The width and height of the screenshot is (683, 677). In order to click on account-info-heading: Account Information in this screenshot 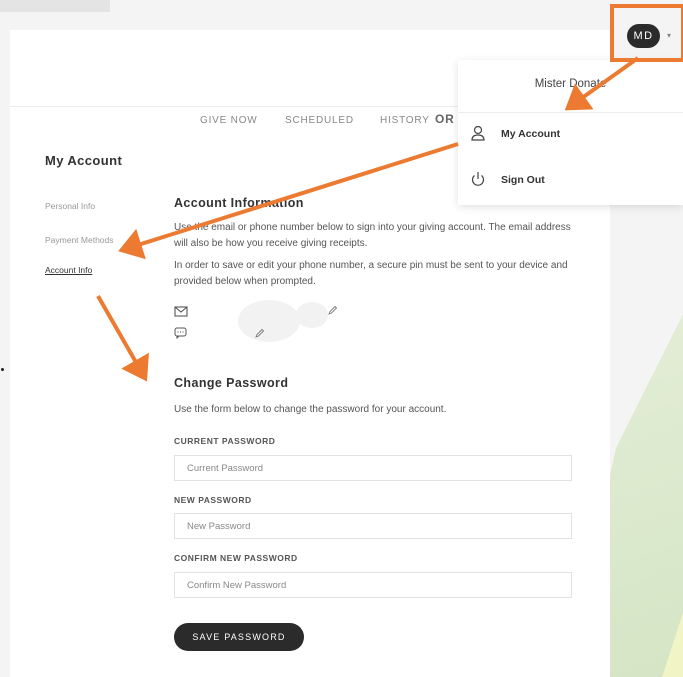, I will do `click(239, 203)`.